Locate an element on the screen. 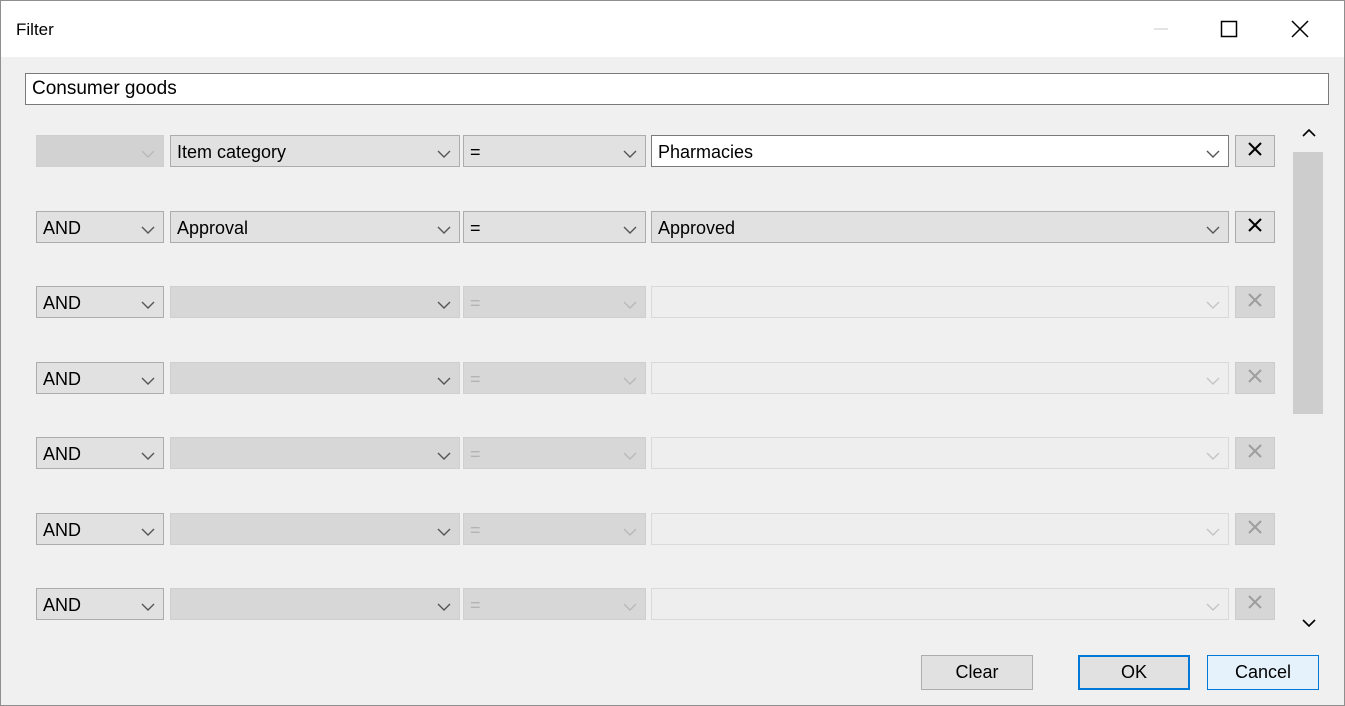  title-bar: Filter is located at coordinates (672, 29).